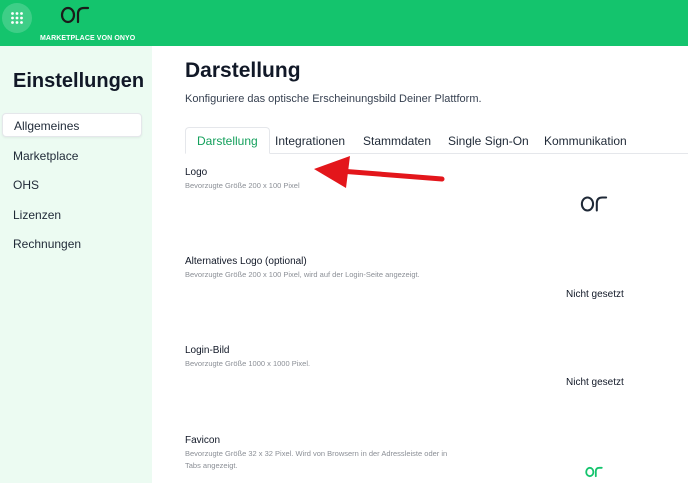  Describe the element at coordinates (227, 140) in the screenshot. I see `tab-darstellung: Darstellung` at that location.